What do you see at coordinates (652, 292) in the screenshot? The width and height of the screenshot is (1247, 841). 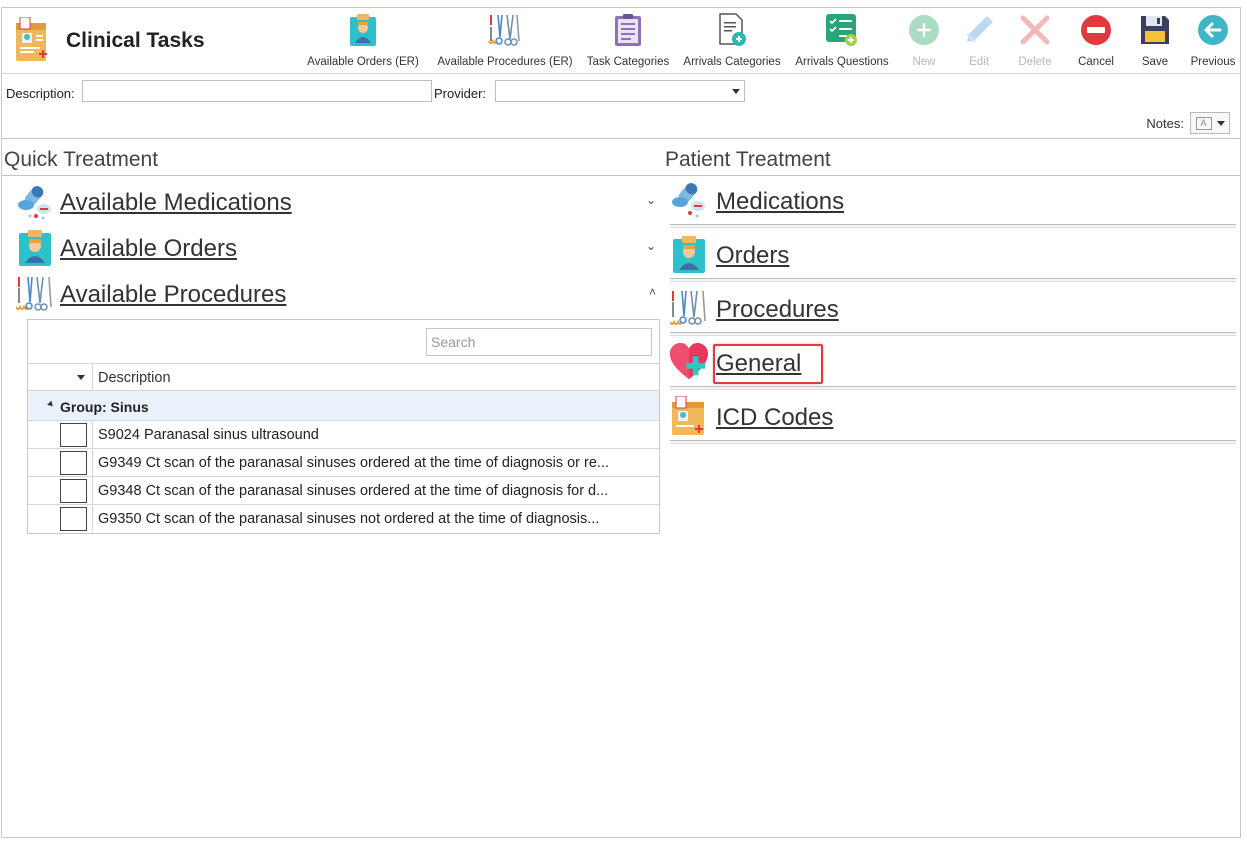 I see `chevron-up-icon: ˄` at bounding box center [652, 292].